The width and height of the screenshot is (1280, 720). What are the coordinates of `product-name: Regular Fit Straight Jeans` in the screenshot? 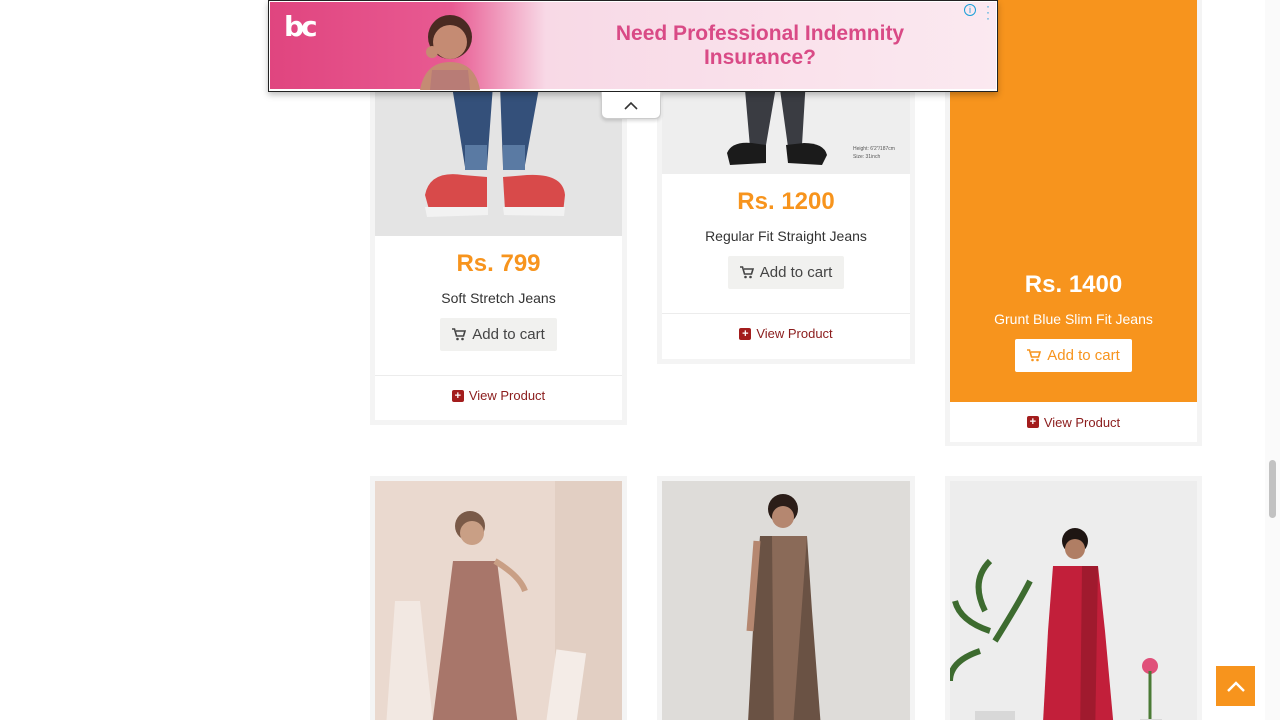 It's located at (786, 236).